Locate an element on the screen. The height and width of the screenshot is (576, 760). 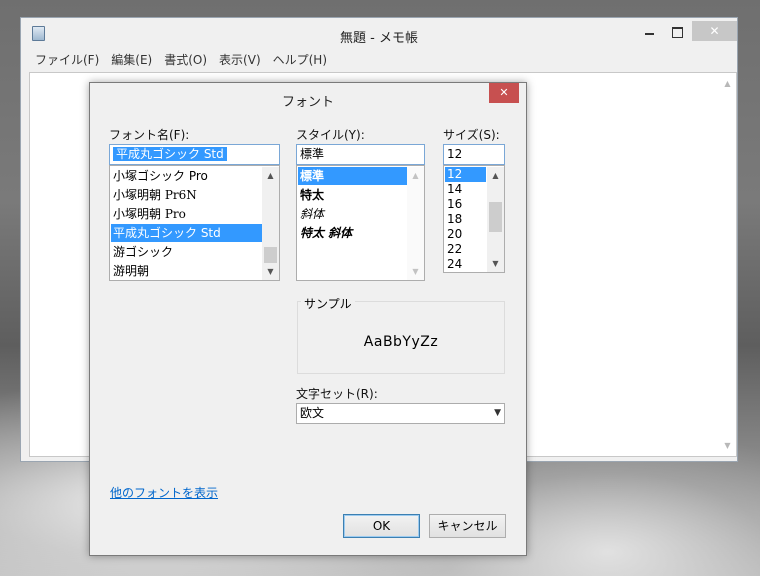
size-list-scroll-up-icon: ▲ is located at coordinates (495, 175).